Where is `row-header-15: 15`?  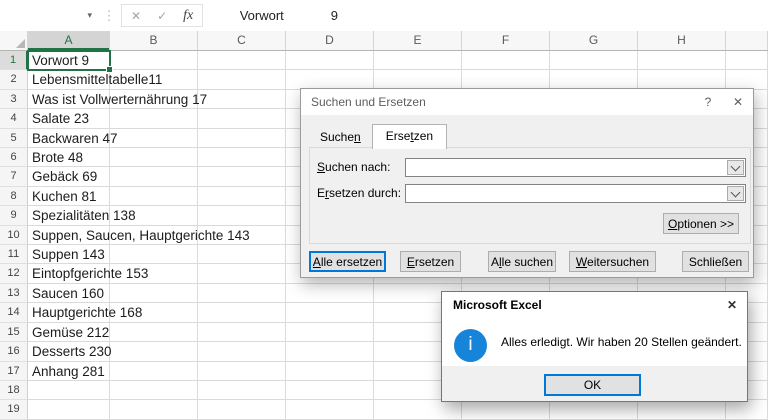
row-header-15: 15 is located at coordinates (14, 332).